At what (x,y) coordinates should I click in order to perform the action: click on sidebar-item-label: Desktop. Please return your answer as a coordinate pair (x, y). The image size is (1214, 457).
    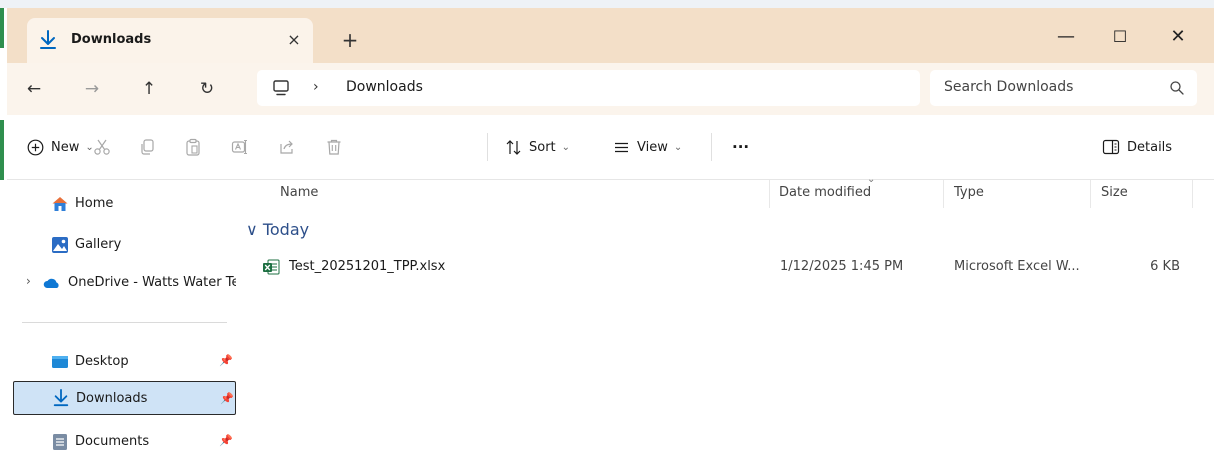
    Looking at the image, I should click on (102, 361).